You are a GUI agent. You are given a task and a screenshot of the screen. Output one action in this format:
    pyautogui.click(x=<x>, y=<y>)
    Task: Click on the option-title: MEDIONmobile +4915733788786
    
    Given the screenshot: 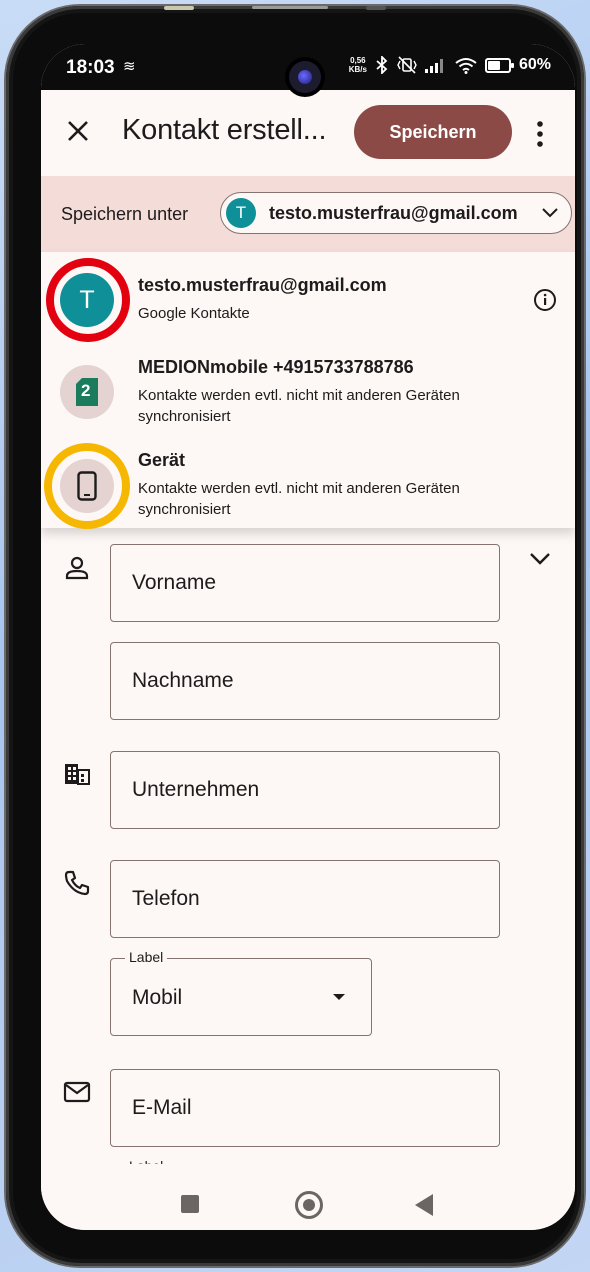 What is the action you would take?
    pyautogui.click(x=276, y=367)
    